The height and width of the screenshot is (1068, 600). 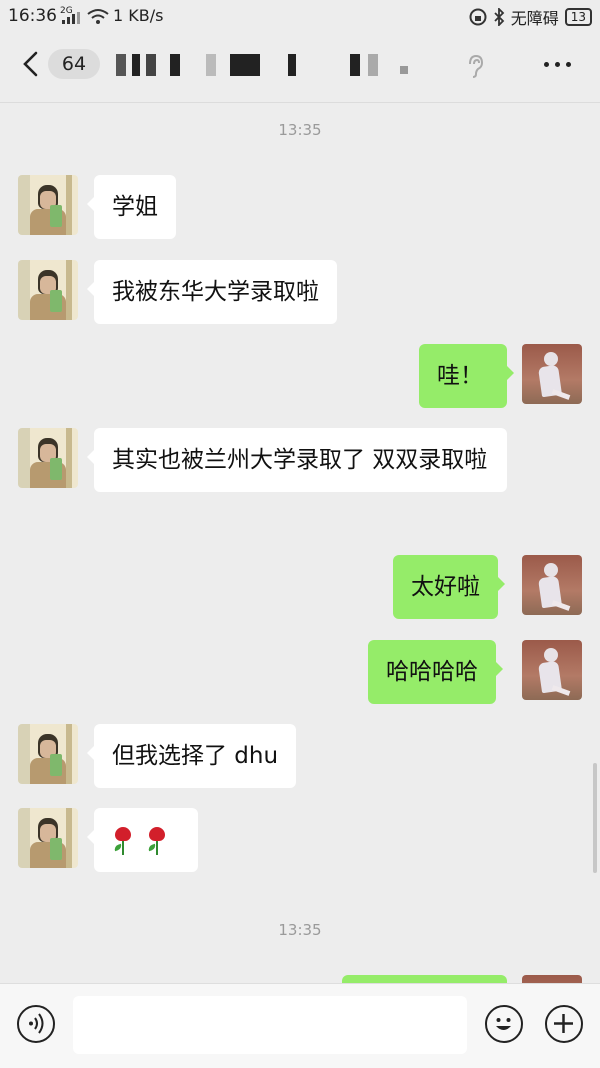 What do you see at coordinates (475, 66) in the screenshot?
I see `ear-icon` at bounding box center [475, 66].